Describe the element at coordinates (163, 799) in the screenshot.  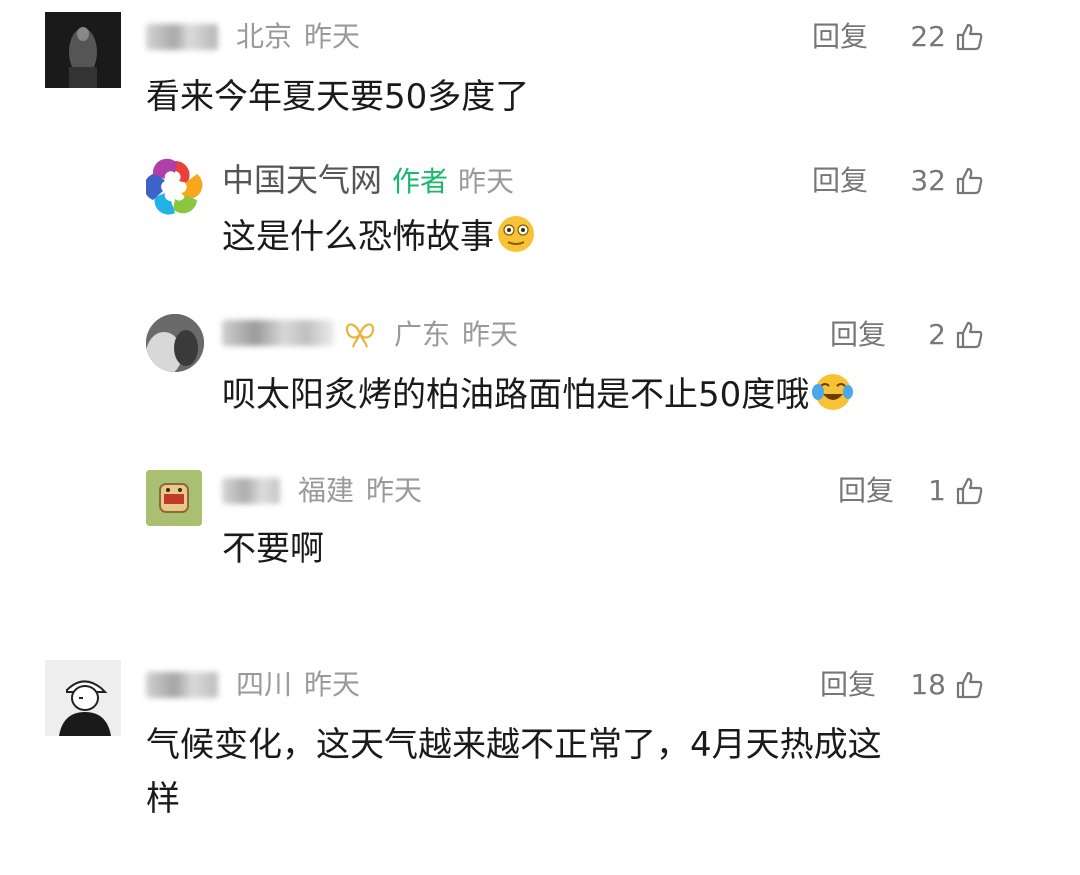
I see `comment-text-line: 样` at that location.